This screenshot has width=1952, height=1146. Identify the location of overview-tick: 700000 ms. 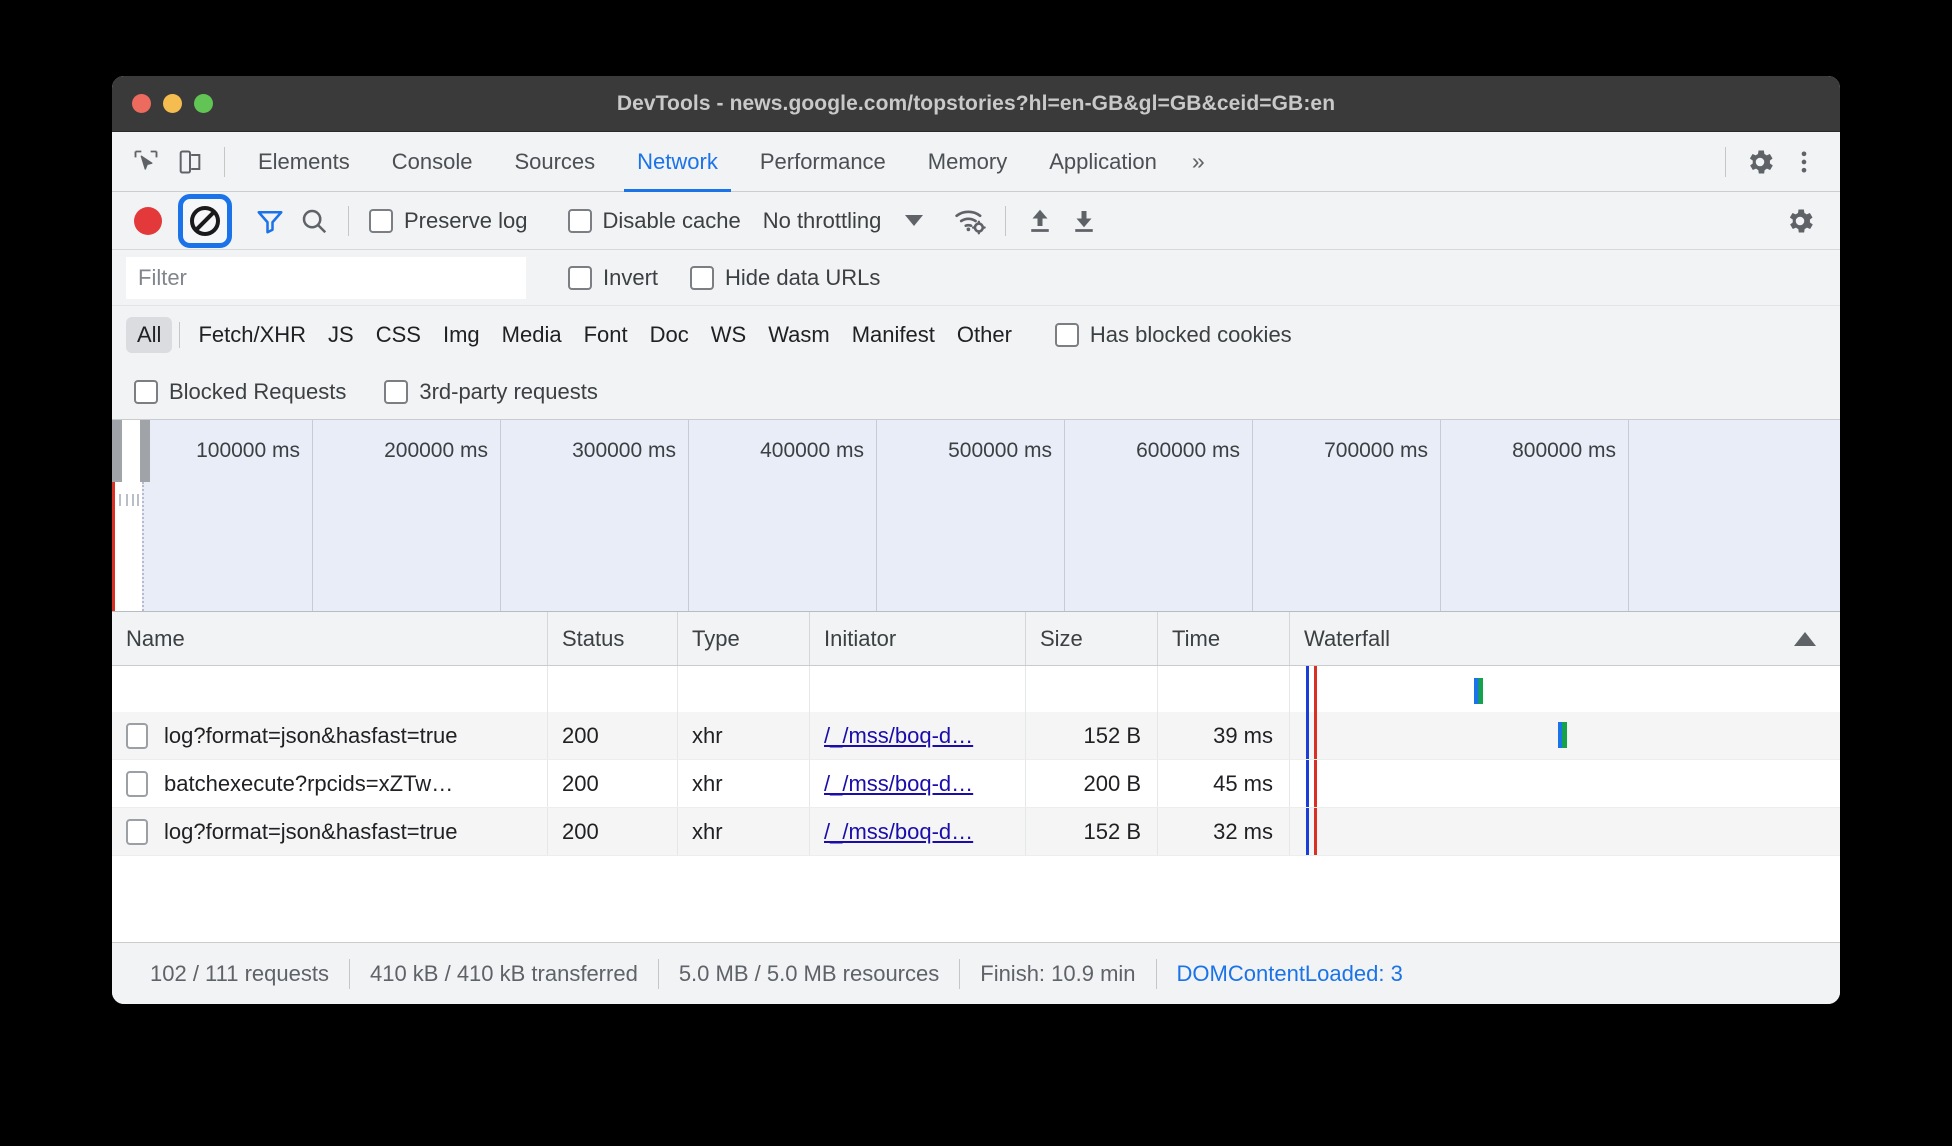
(1347, 451).